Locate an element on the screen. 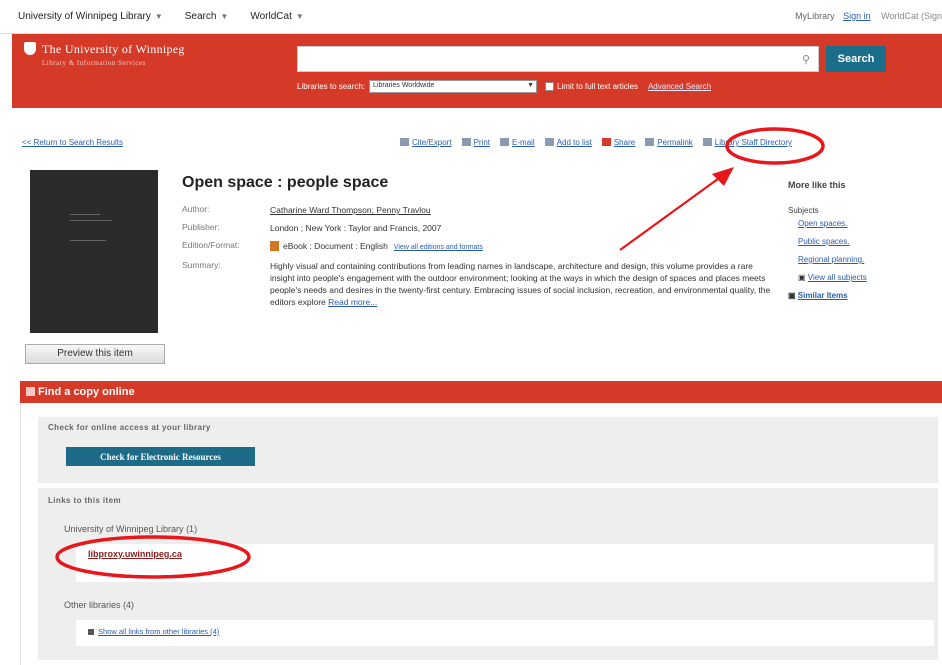  cite-export-link: Cite/Export is located at coordinates (426, 142).